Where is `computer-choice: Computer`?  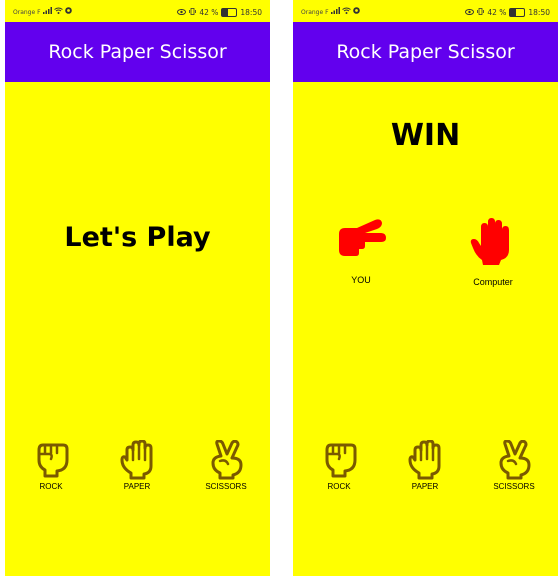 computer-choice: Computer is located at coordinates (493, 252).